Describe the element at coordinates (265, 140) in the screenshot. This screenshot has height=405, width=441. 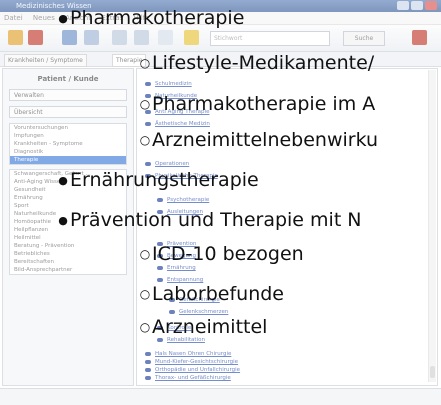
I see `outline-item-text: Arzneimittelnebenwirku` at that location.